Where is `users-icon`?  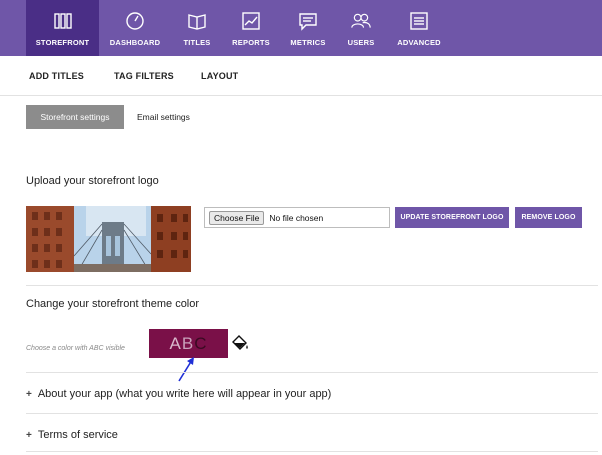 users-icon is located at coordinates (361, 20).